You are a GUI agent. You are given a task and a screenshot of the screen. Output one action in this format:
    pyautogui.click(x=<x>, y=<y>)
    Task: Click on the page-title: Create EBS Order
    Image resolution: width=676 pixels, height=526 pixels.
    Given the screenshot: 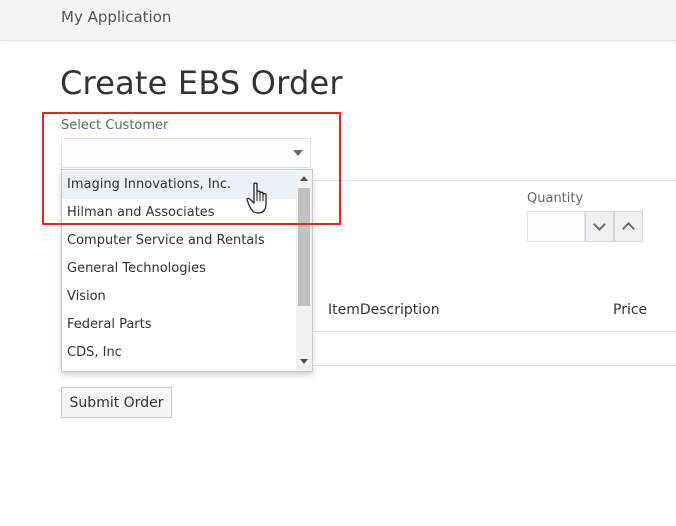 What is the action you would take?
    pyautogui.click(x=201, y=83)
    